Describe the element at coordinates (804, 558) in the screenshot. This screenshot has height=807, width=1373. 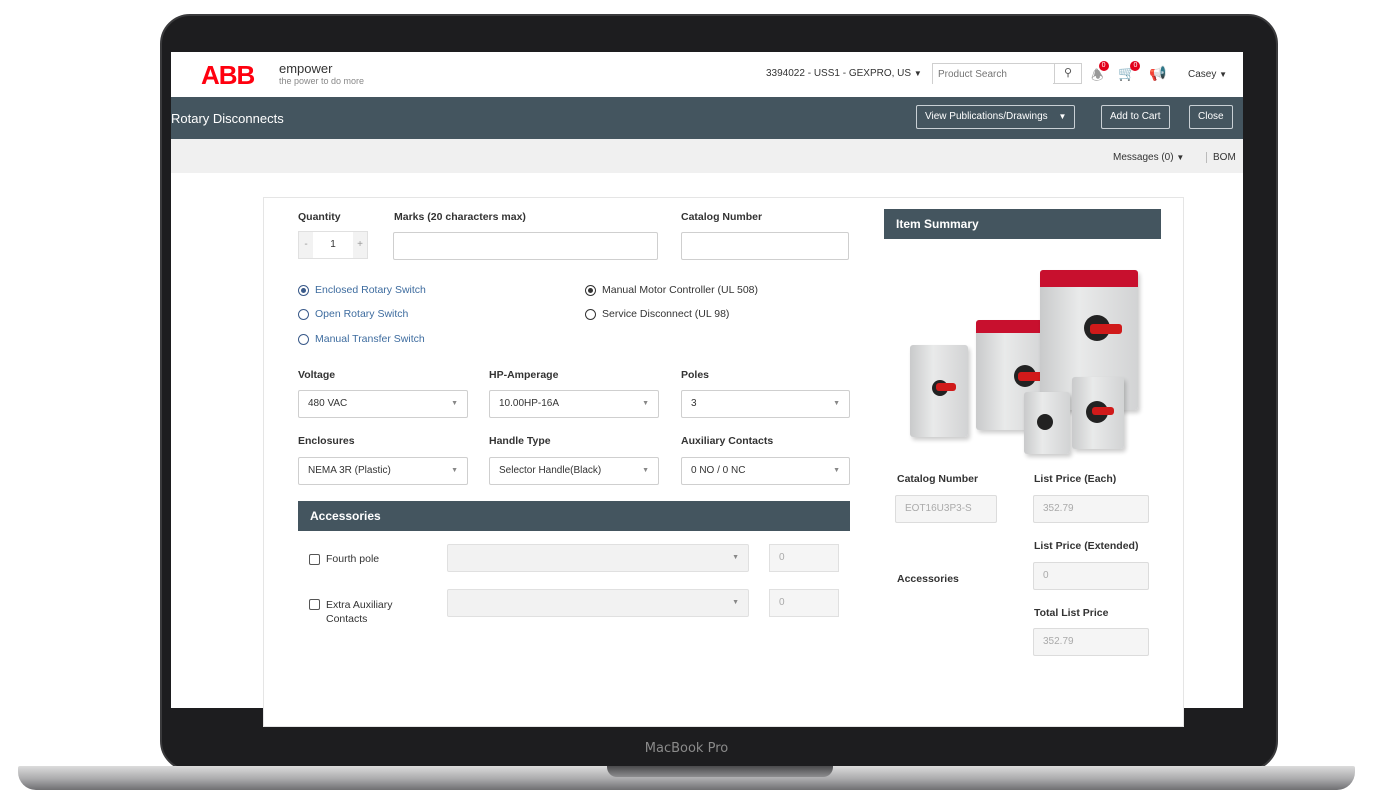
I see `fourth-pole-qty: 0` at that location.